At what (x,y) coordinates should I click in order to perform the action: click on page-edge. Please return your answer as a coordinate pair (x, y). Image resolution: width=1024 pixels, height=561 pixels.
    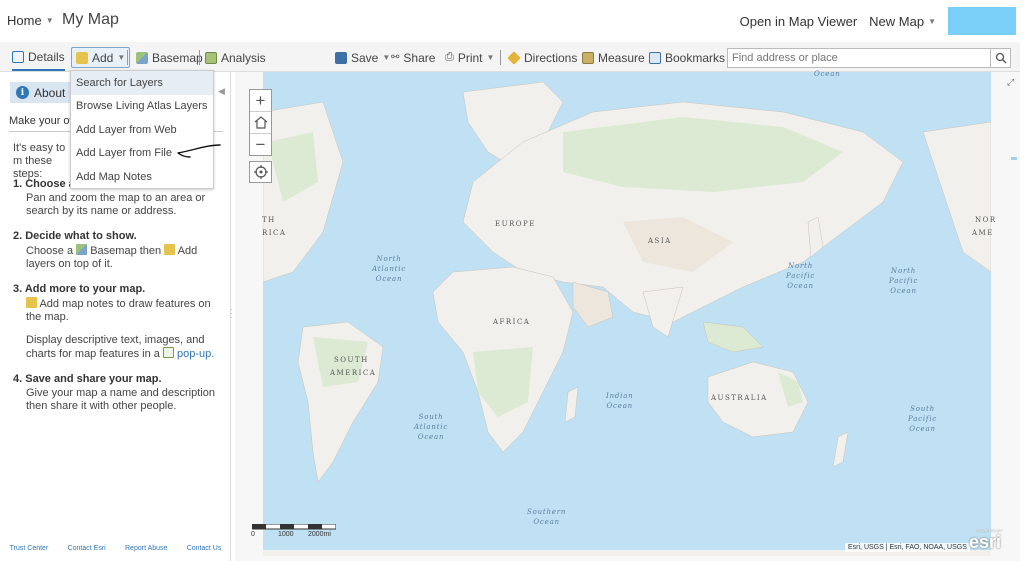
    Looking at the image, I should click on (1022, 280).